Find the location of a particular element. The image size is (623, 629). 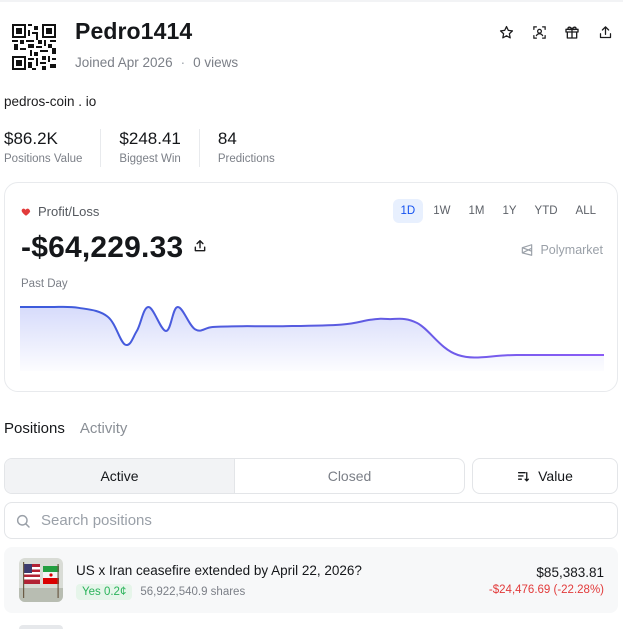

position-change: -$24,476.69 (-22.28%) is located at coordinates (546, 590).